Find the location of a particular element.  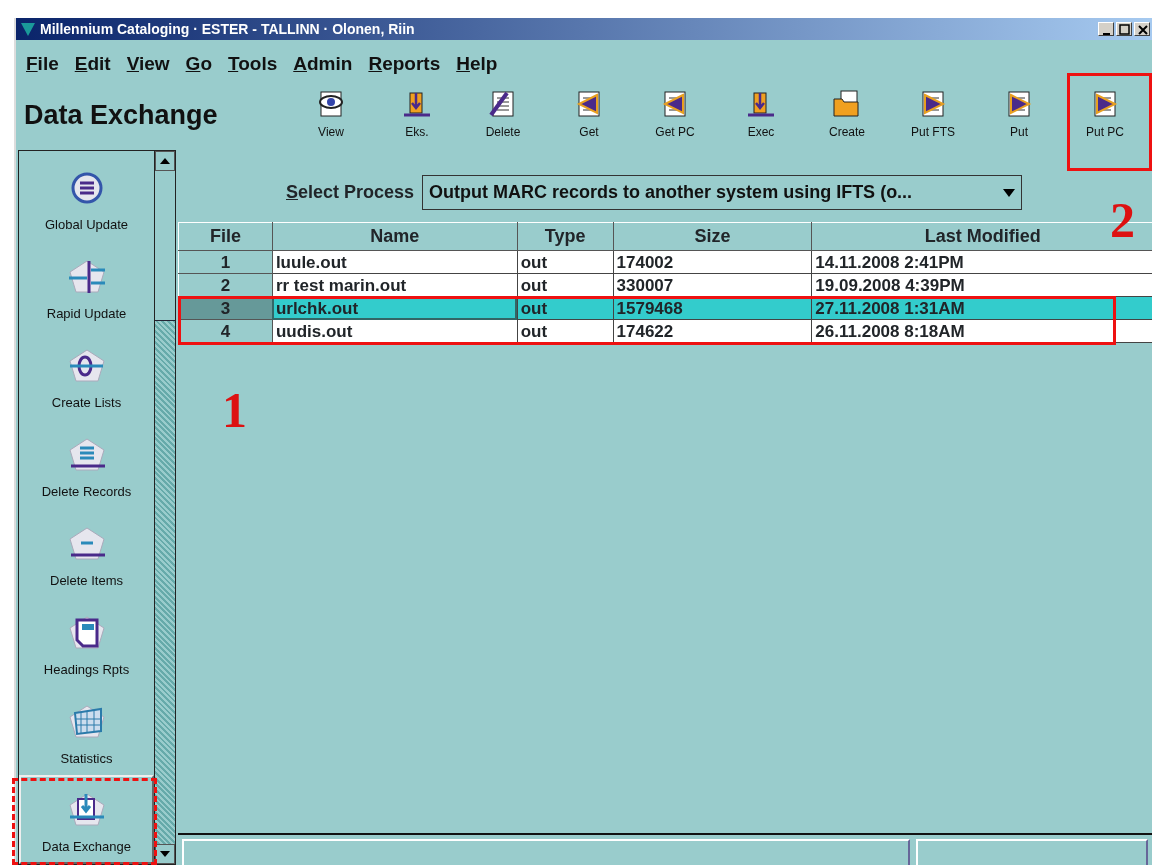

menu-item: View is located at coordinates (148, 64).